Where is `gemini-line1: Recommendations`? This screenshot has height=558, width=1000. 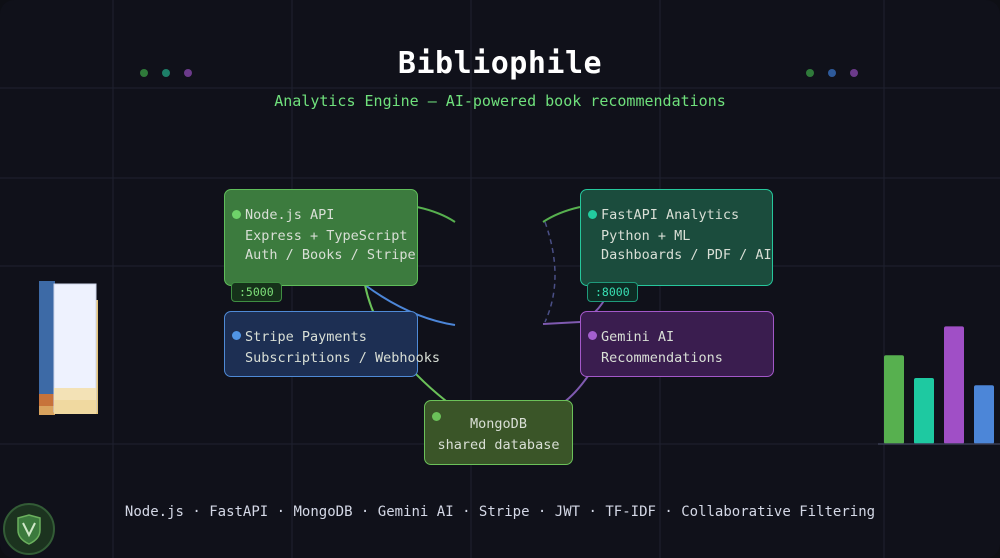
gemini-line1: Recommendations is located at coordinates (662, 358).